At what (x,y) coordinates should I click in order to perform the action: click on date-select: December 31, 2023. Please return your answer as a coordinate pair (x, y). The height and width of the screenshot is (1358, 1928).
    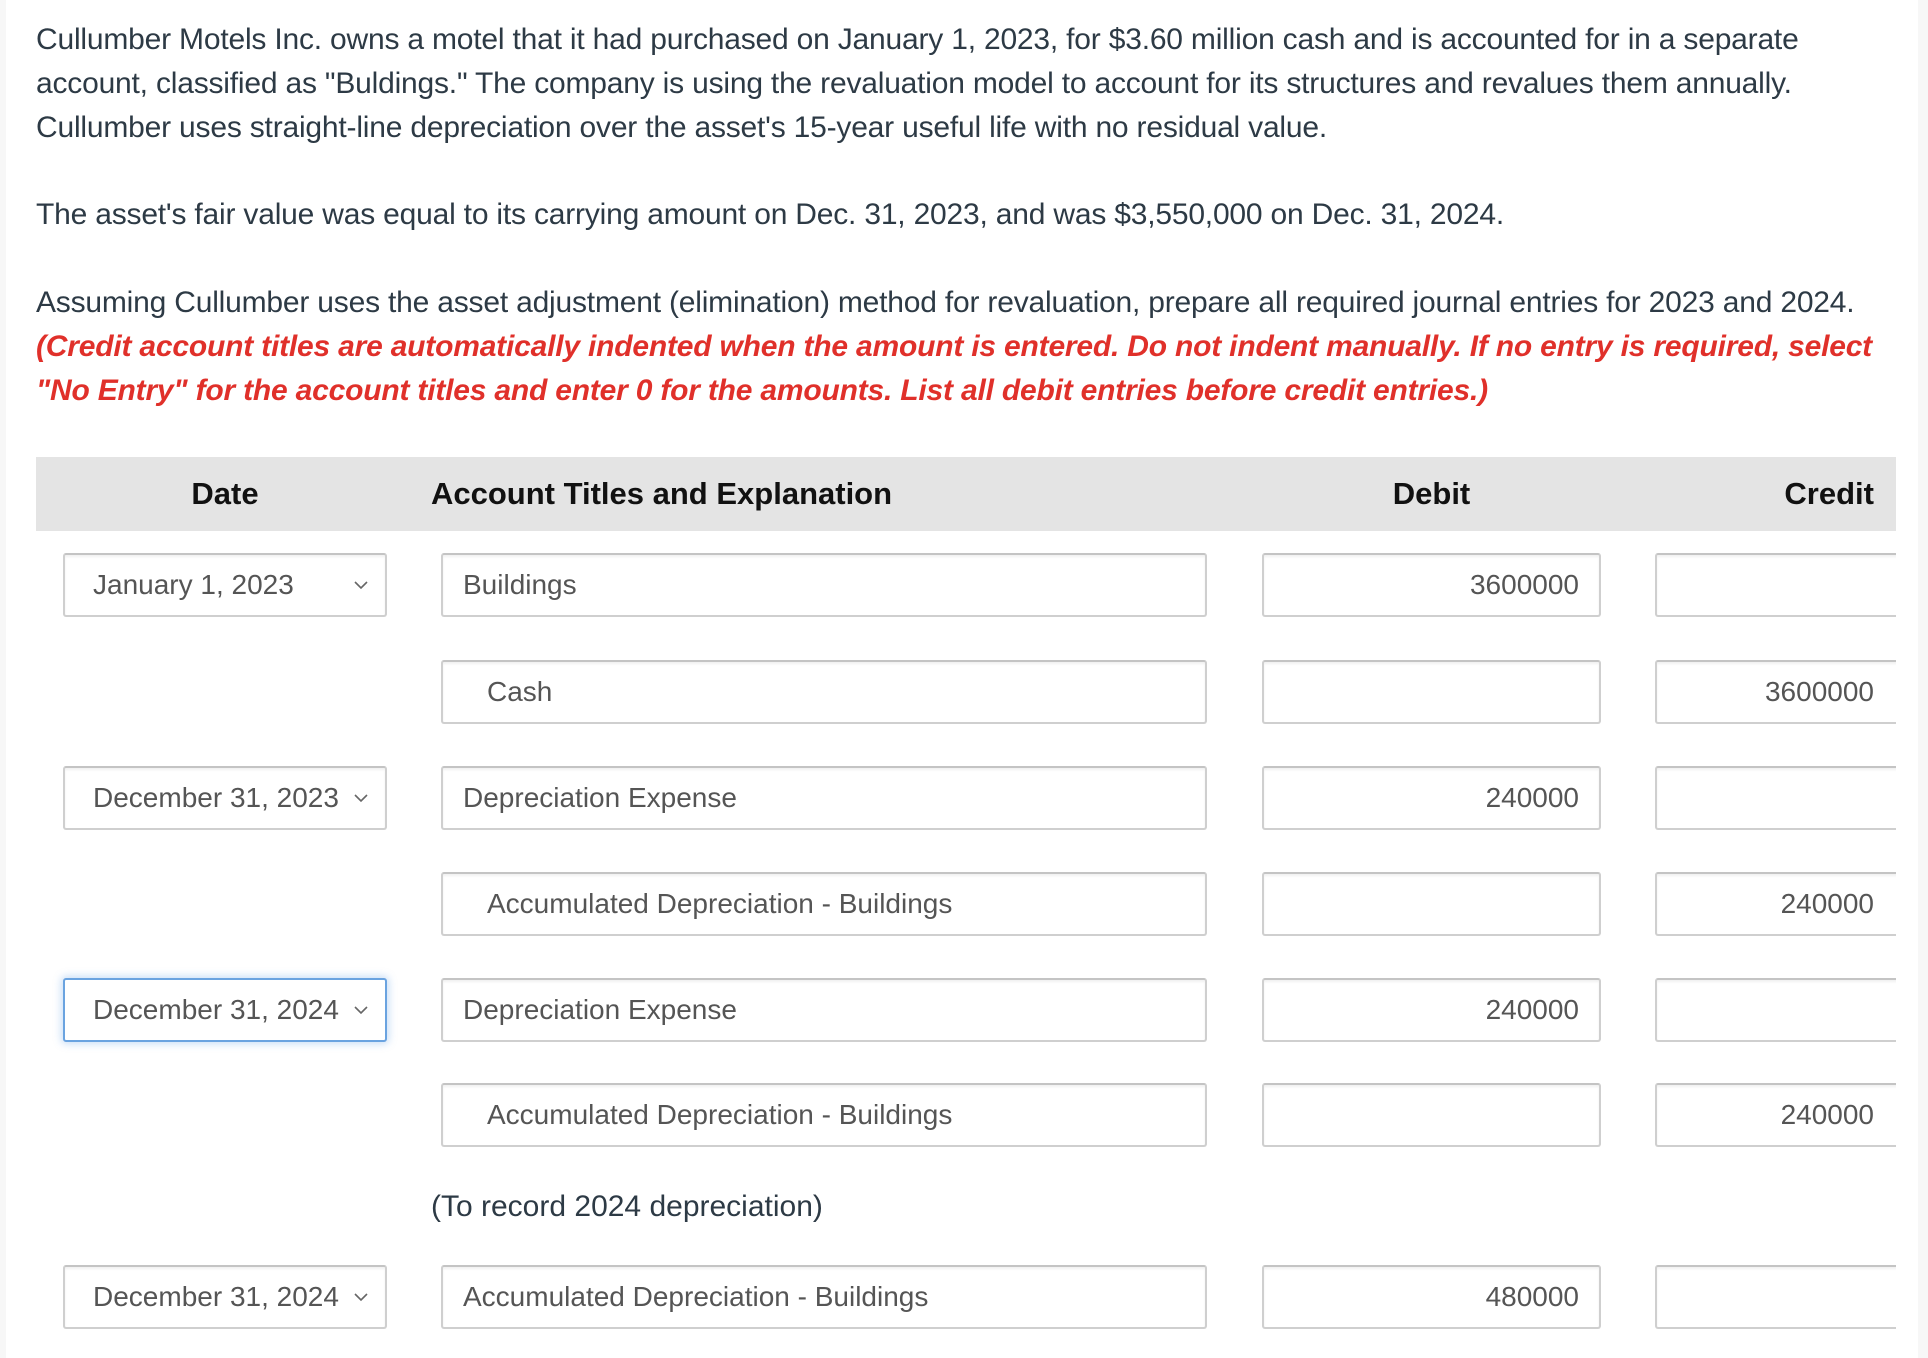
    Looking at the image, I should click on (225, 798).